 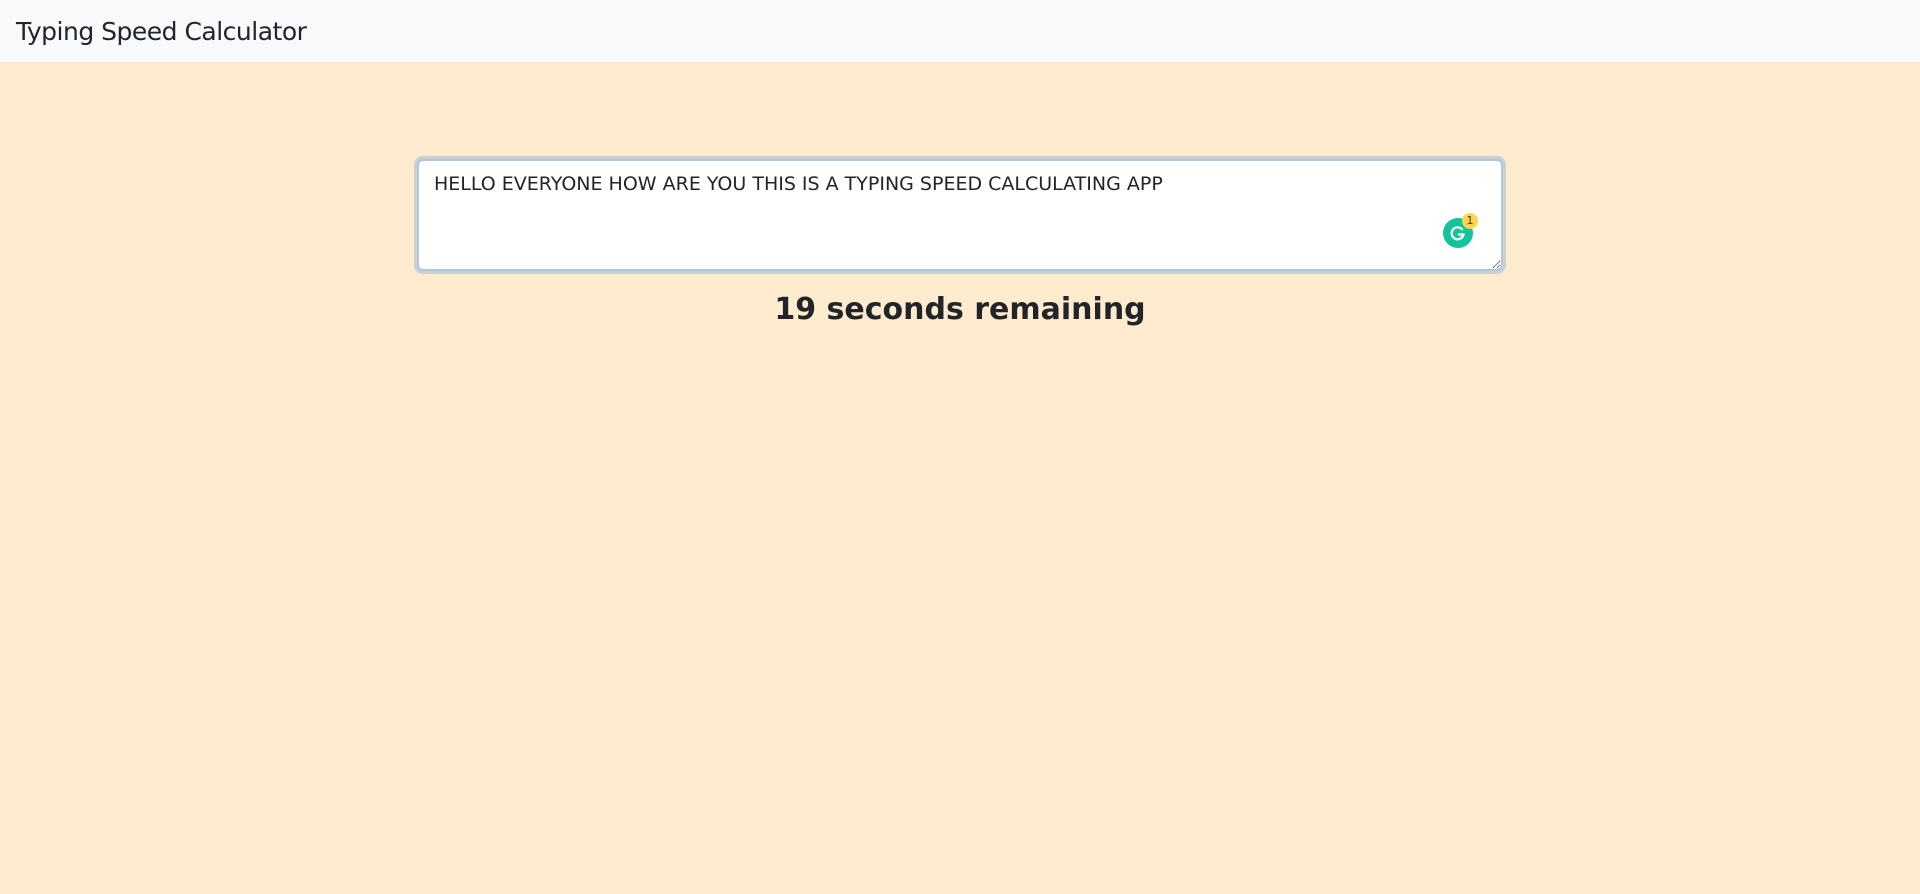 I want to click on timer-text: 19 seconds remaining, so click(x=960, y=309).